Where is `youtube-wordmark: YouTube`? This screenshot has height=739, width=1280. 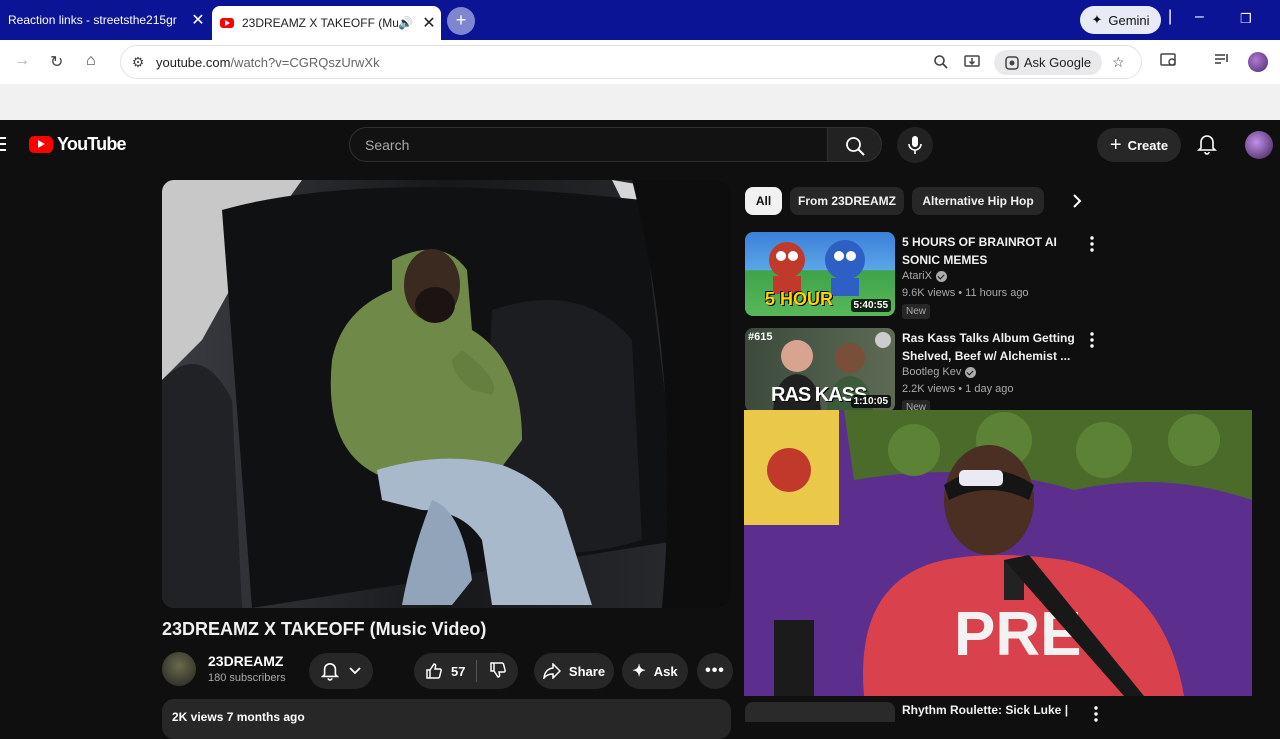 youtube-wordmark: YouTube is located at coordinates (92, 144).